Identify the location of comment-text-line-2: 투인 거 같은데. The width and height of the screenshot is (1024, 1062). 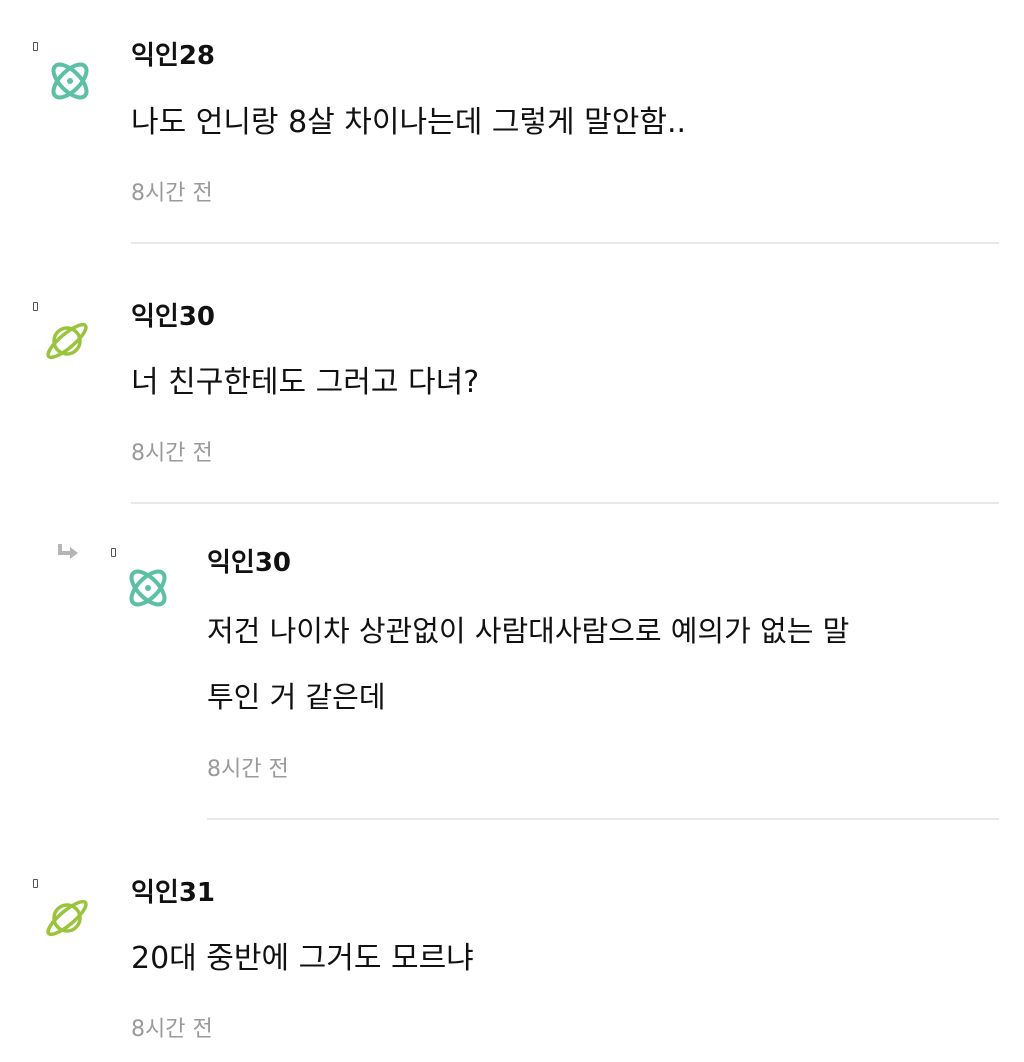
(296, 697).